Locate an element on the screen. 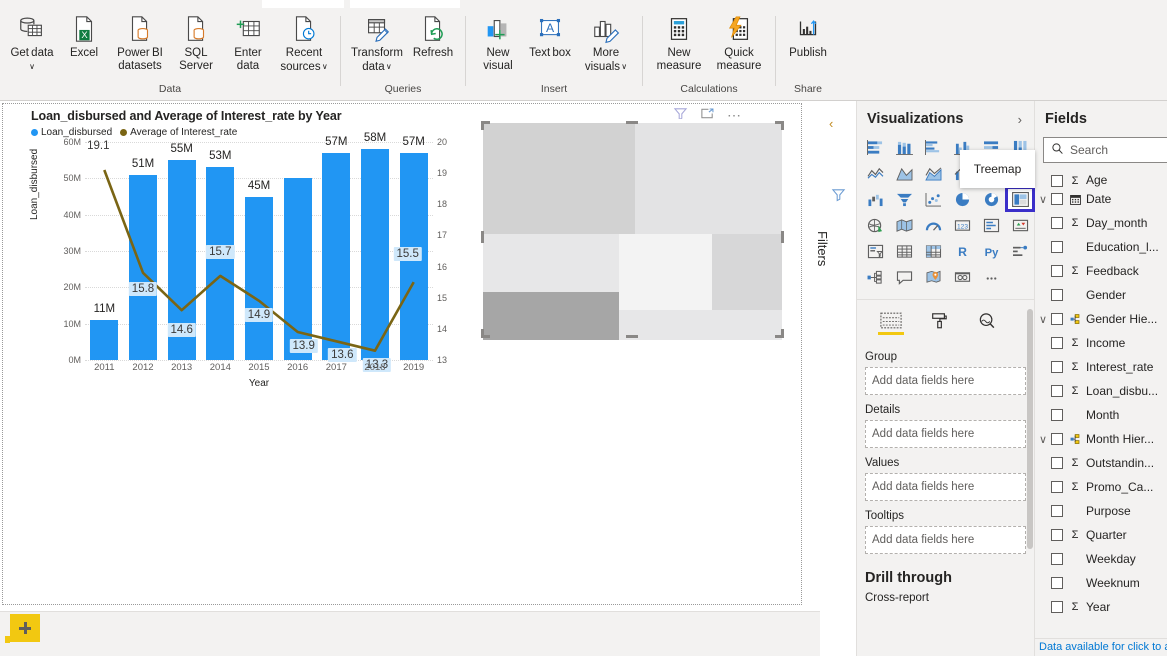 The width and height of the screenshot is (1167, 656). ribbon-button-text-box: A Text box is located at coordinates (550, 35).